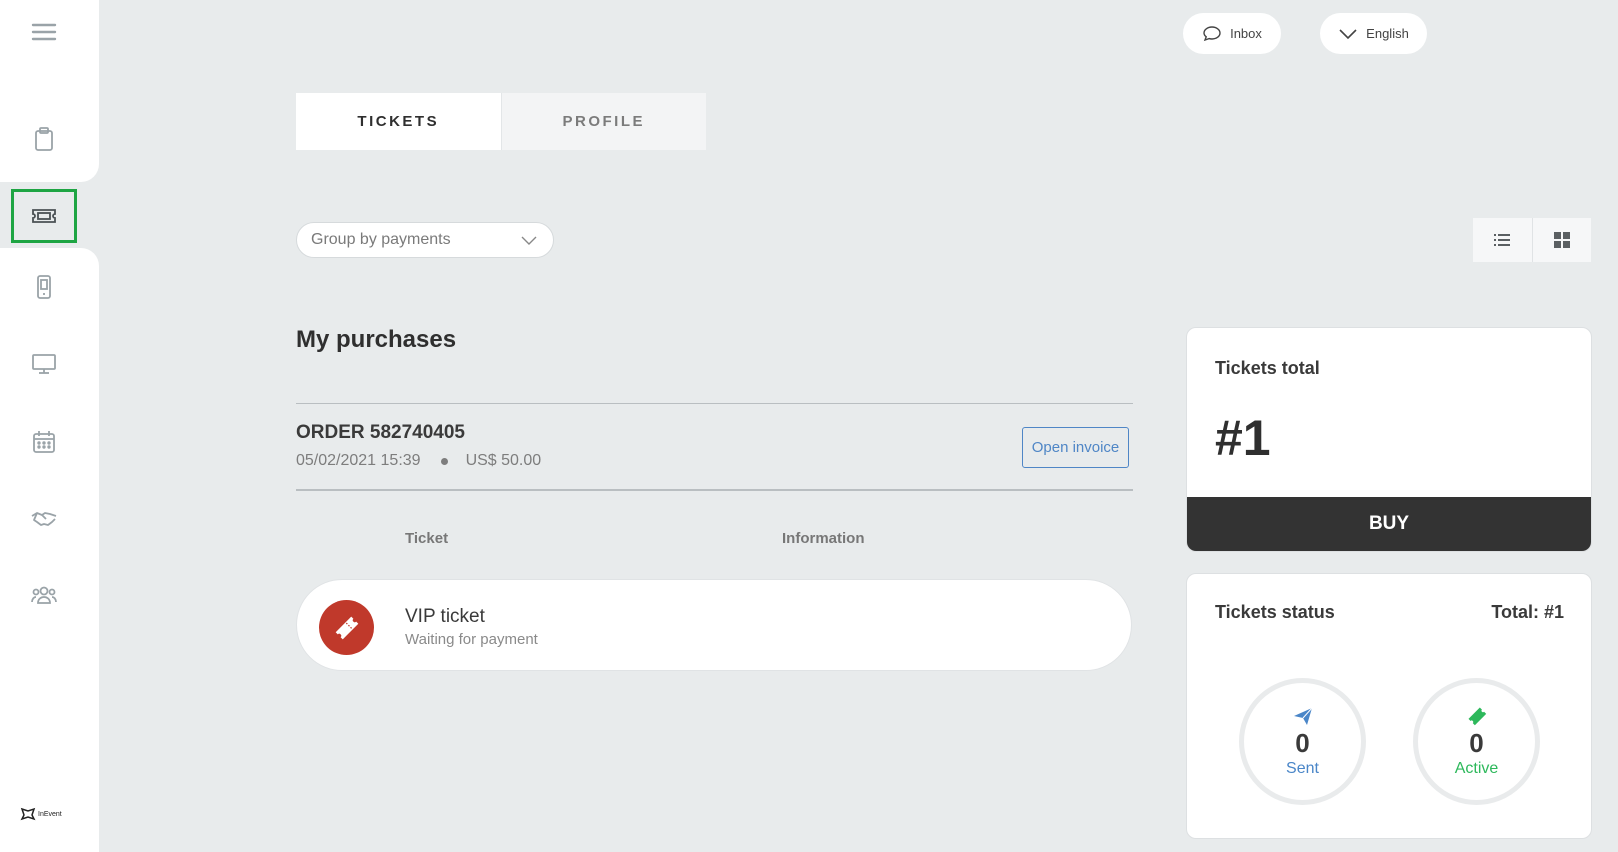 The width and height of the screenshot is (1618, 852). Describe the element at coordinates (50, 814) in the screenshot. I see `logo-text: InEvent` at that location.